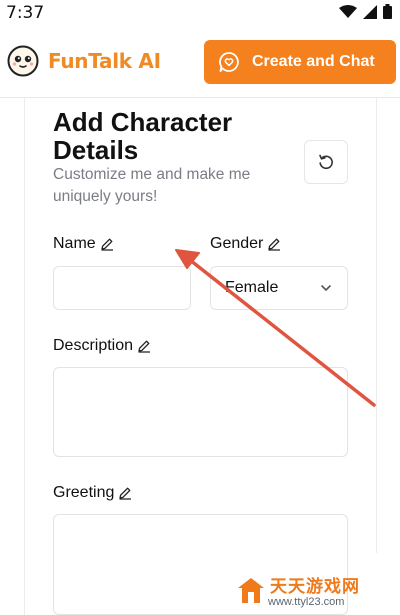 This screenshot has width=400, height=615. Describe the element at coordinates (200, 63) in the screenshot. I see `app-header: FunTalk AI Create and Chat` at that location.